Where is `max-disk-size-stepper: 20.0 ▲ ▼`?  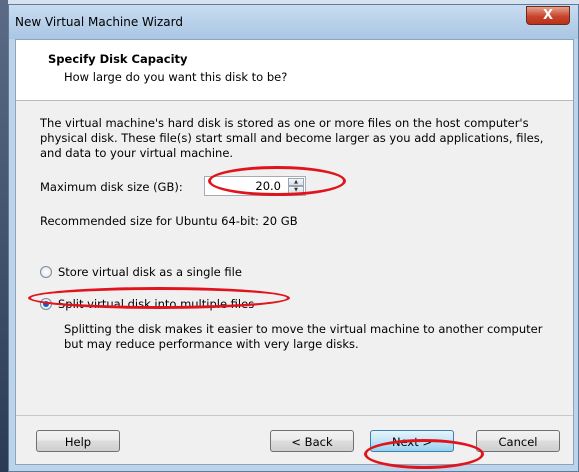
max-disk-size-stepper: 20.0 ▲ ▼ is located at coordinates (255, 186).